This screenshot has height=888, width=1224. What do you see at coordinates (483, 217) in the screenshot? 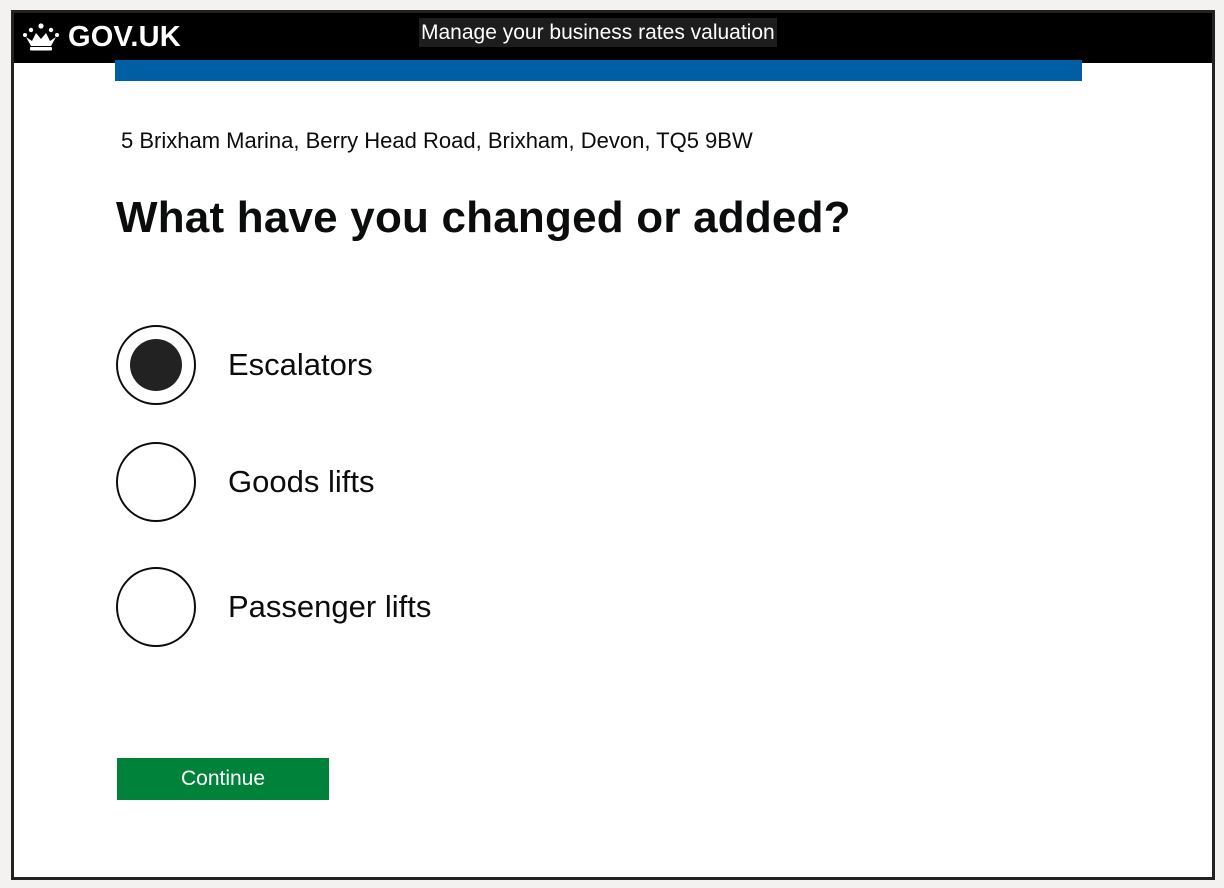
I see `page-title: What have you changed or added?` at bounding box center [483, 217].